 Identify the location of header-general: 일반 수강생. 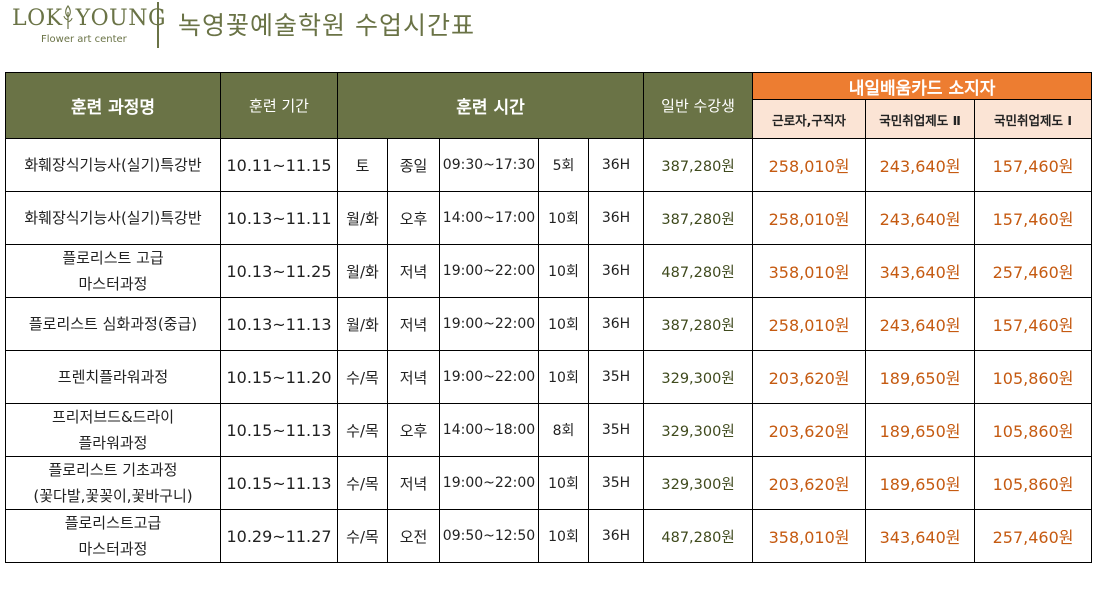
(698, 105).